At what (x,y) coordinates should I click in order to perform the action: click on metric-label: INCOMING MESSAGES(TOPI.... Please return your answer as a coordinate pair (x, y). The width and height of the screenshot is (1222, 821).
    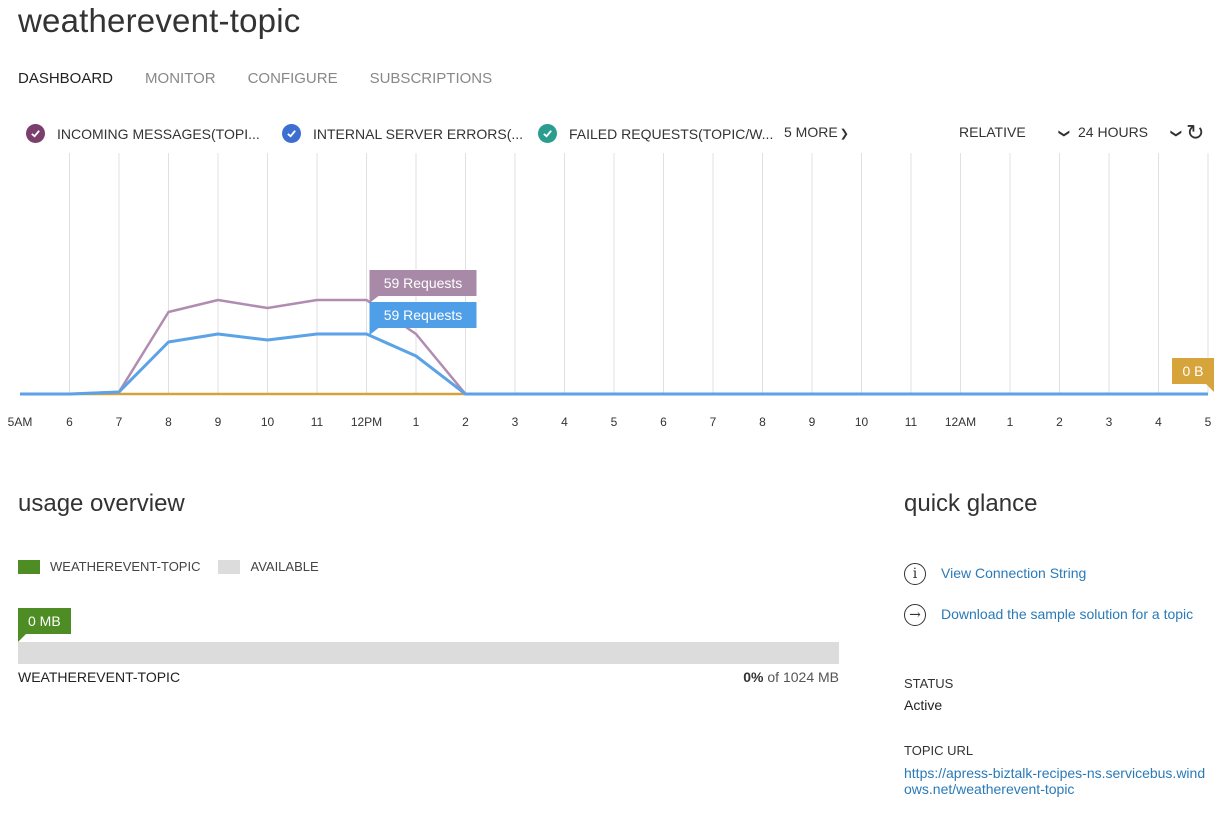
    Looking at the image, I should click on (158, 133).